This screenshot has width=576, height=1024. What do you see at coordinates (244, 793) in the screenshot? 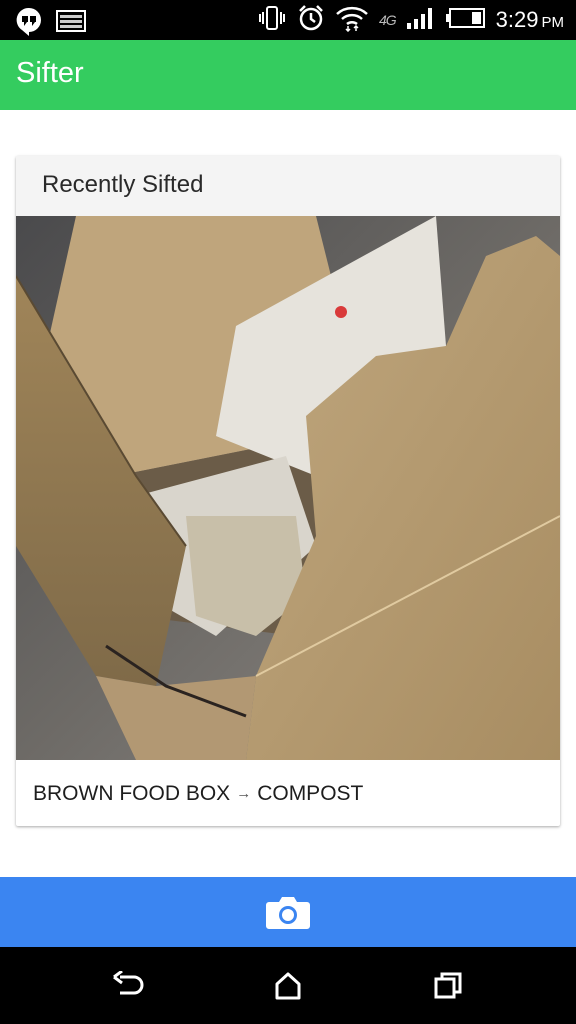
I see `arrow-right-icon: →` at bounding box center [244, 793].